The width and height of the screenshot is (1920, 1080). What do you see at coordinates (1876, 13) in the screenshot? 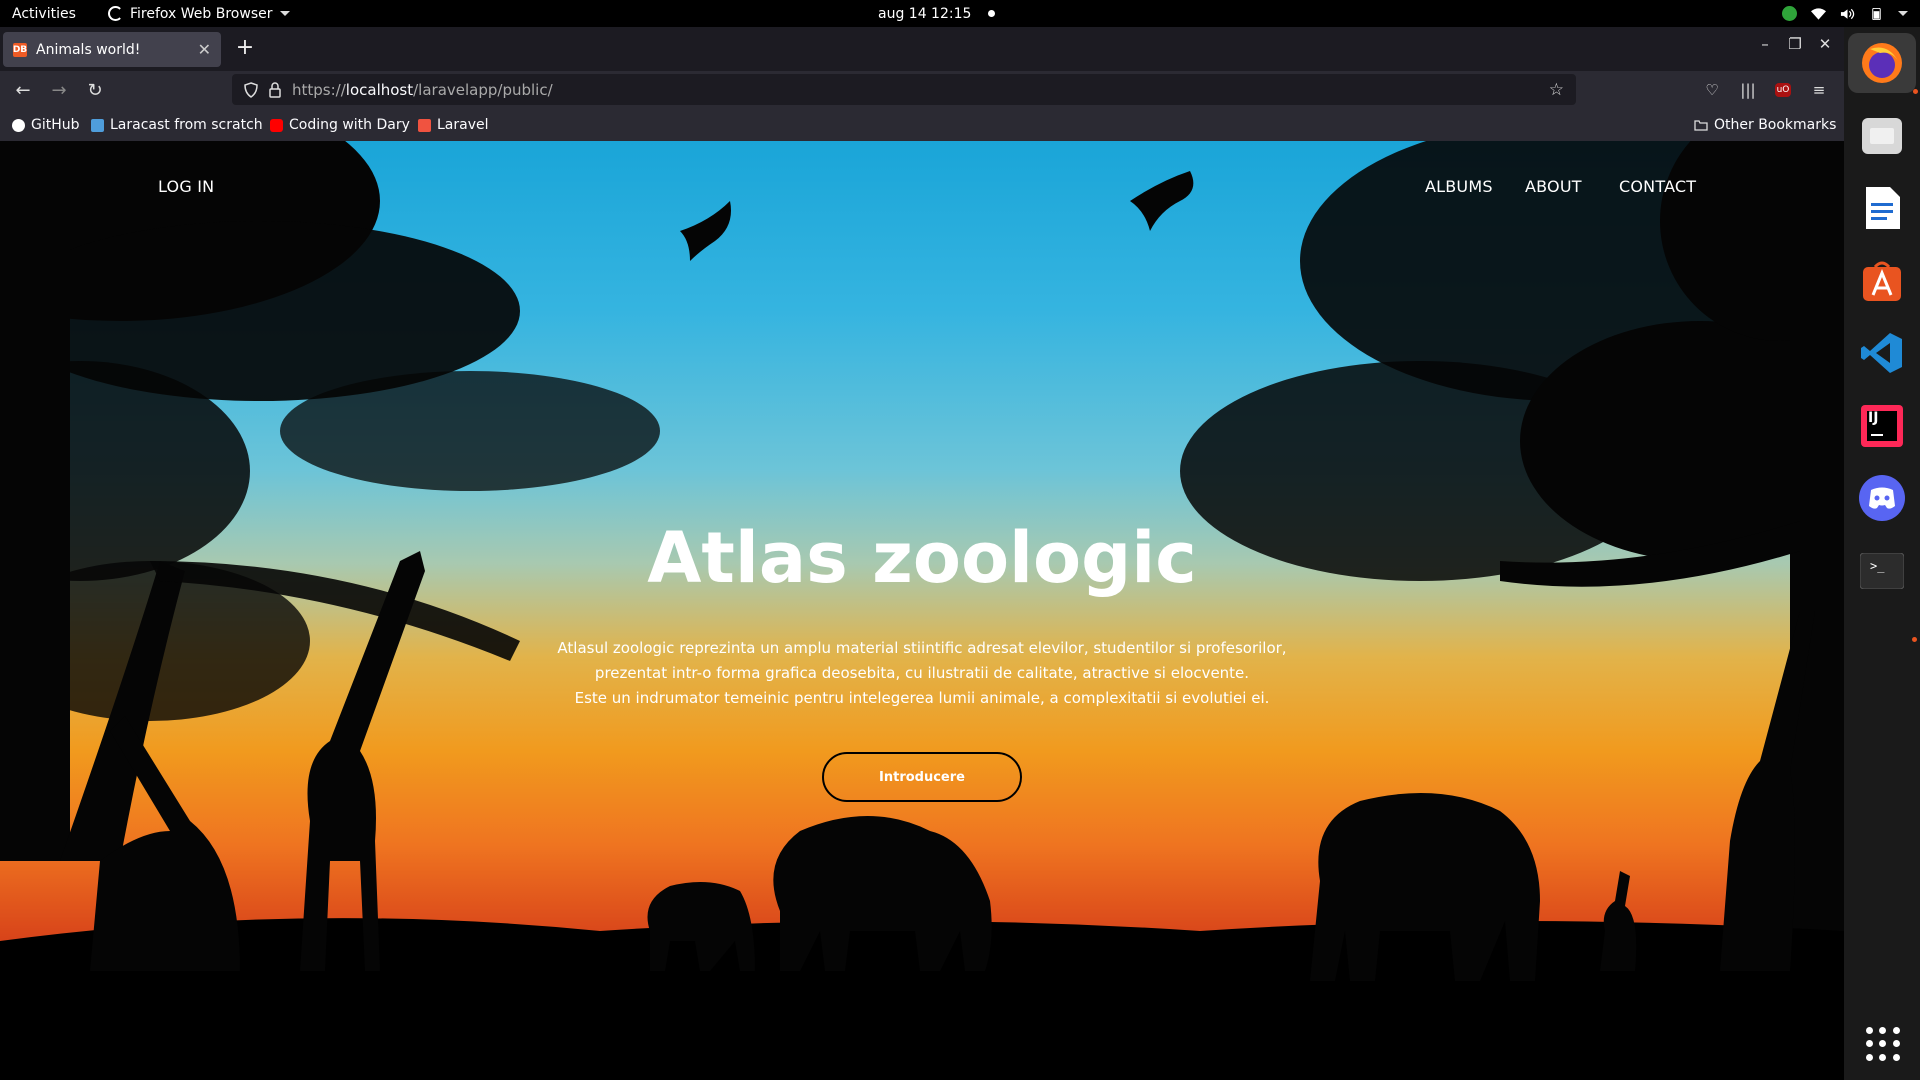
I see `battery-icon` at bounding box center [1876, 13].